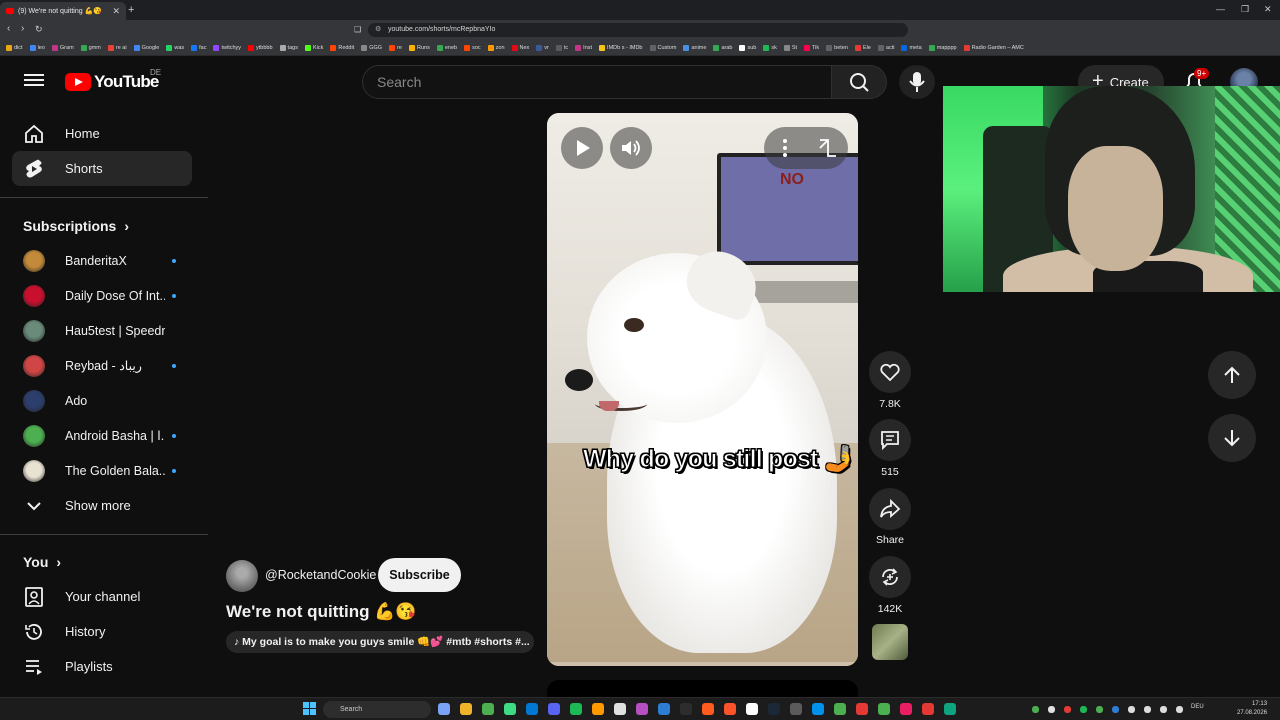 This screenshot has width=1280, height=720. I want to click on bookmark-item: re, so click(395, 47).